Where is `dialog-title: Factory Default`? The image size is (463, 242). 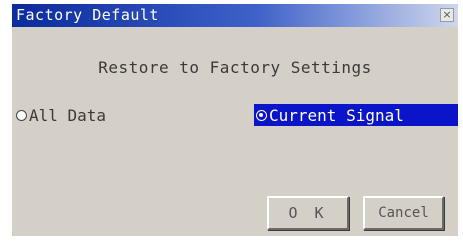 dialog-title: Factory Default is located at coordinates (87, 15).